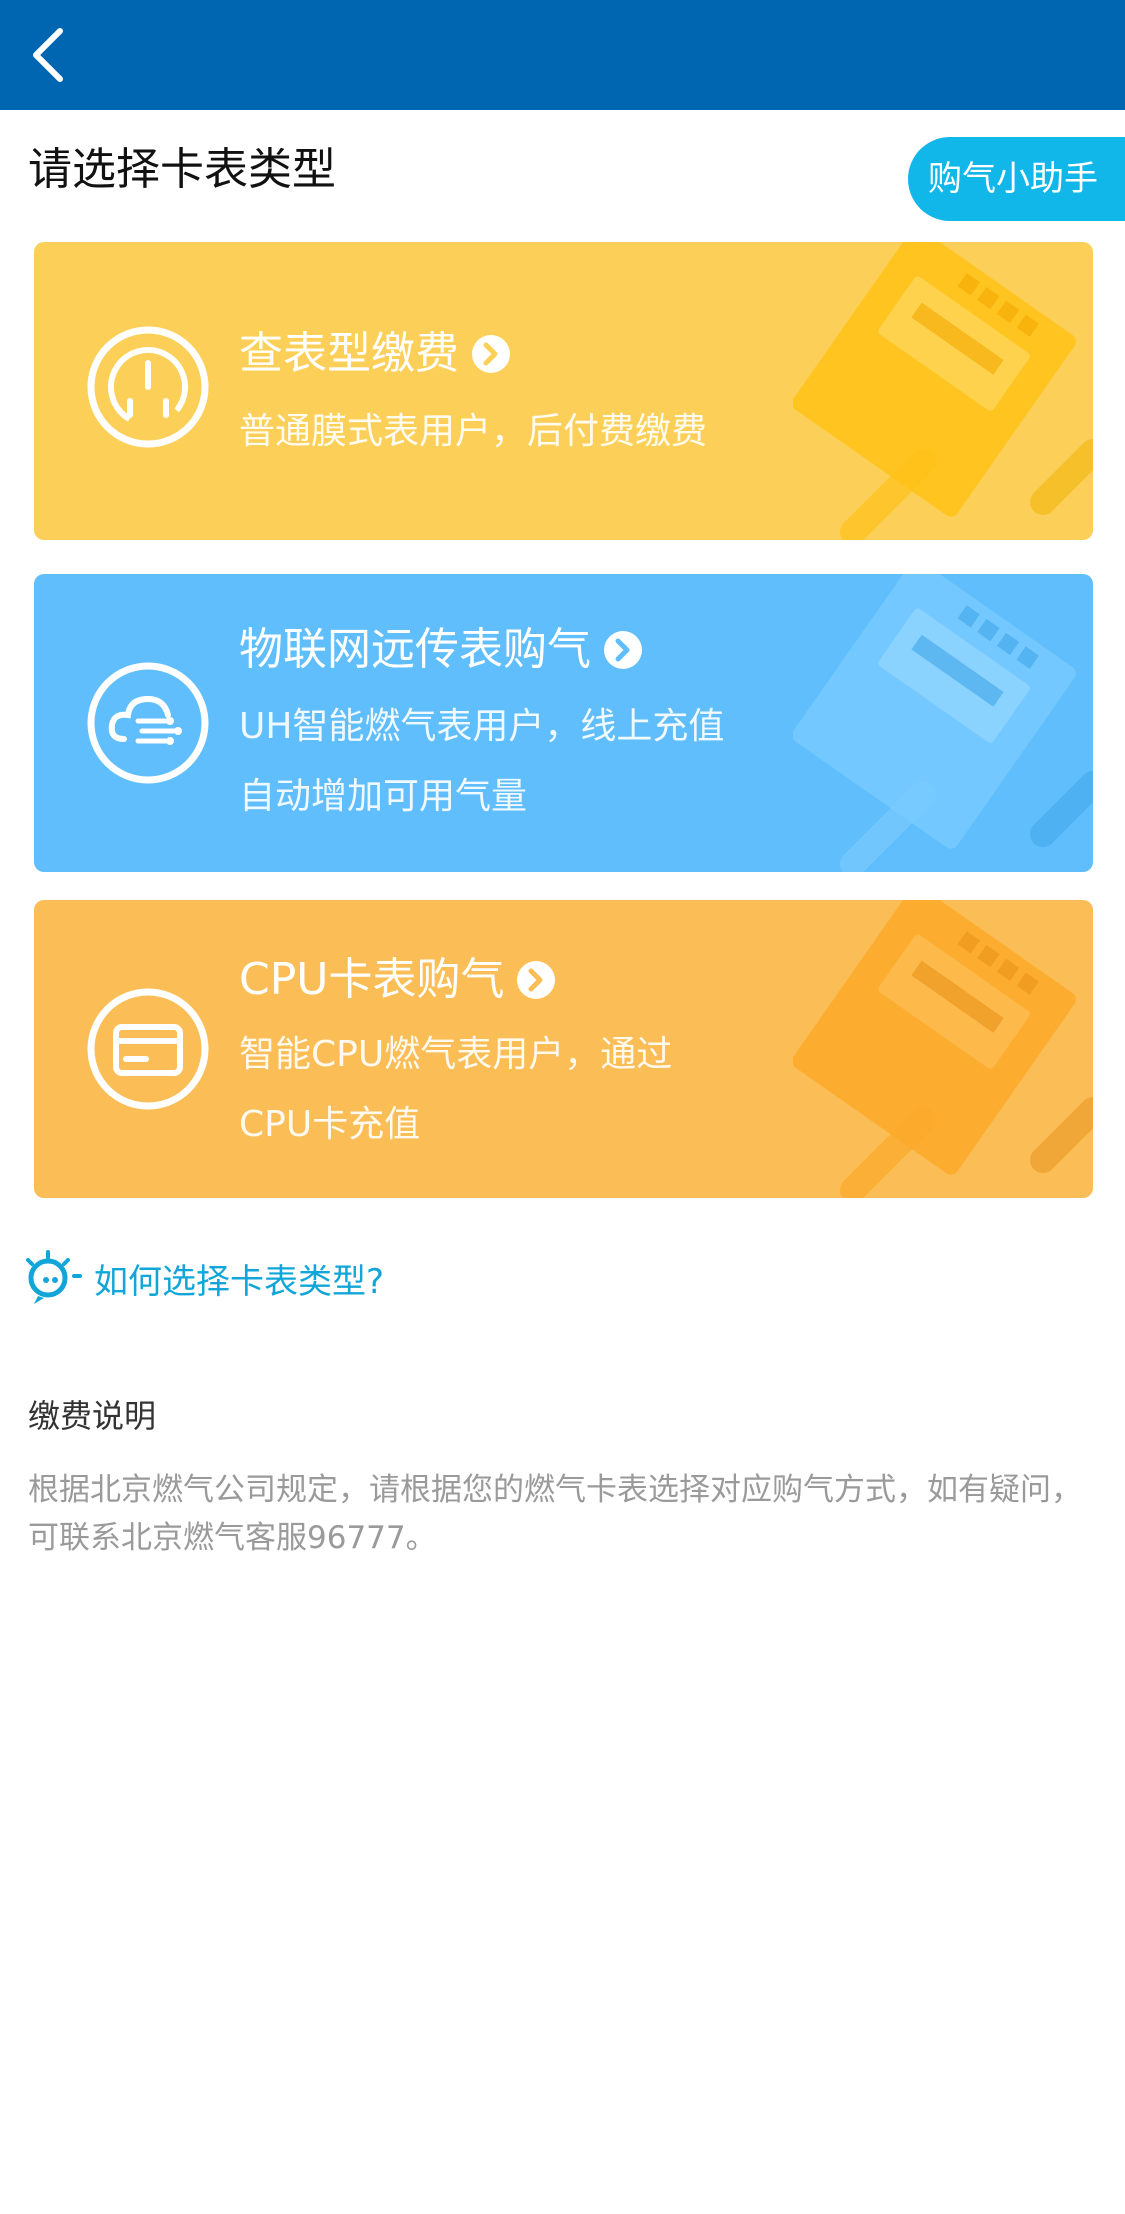 The height and width of the screenshot is (2214, 1125). Describe the element at coordinates (92, 1416) in the screenshot. I see `payment-note-title: 缴费说明` at that location.